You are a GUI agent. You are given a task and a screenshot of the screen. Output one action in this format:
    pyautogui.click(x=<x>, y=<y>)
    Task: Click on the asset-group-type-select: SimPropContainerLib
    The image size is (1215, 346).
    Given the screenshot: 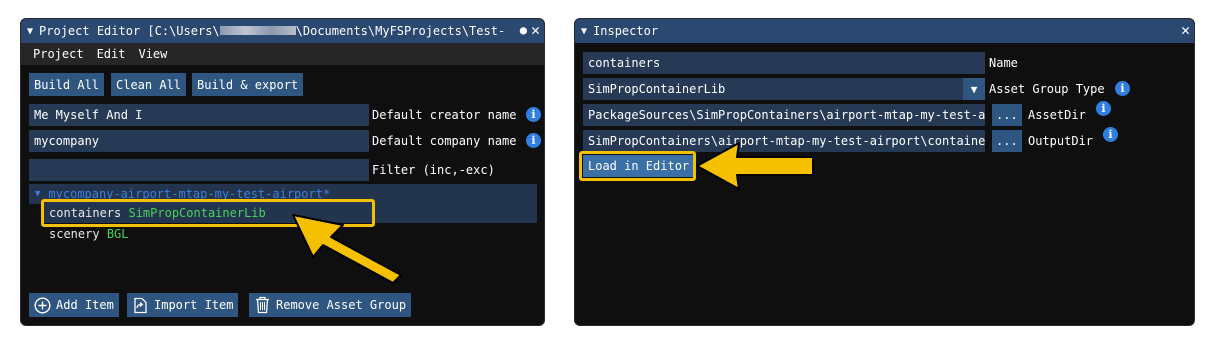 What is the action you would take?
    pyautogui.click(x=784, y=89)
    